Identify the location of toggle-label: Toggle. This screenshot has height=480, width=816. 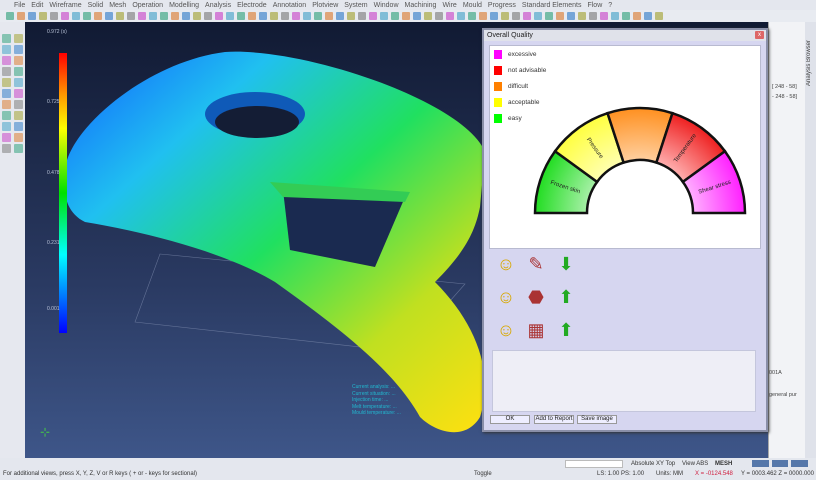
(483, 474).